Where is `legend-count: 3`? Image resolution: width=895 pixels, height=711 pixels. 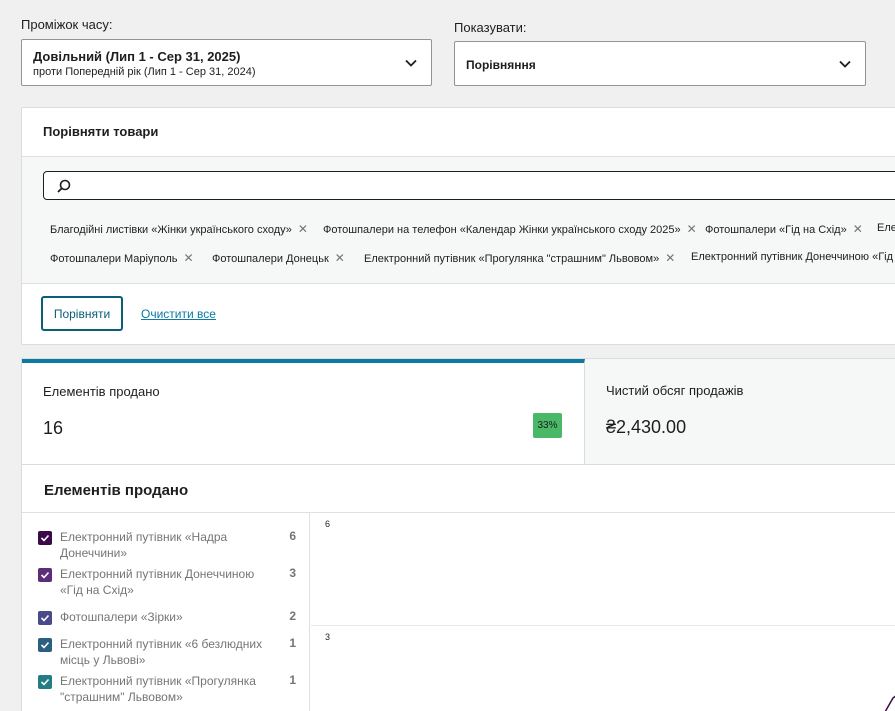 legend-count: 3 is located at coordinates (292, 573).